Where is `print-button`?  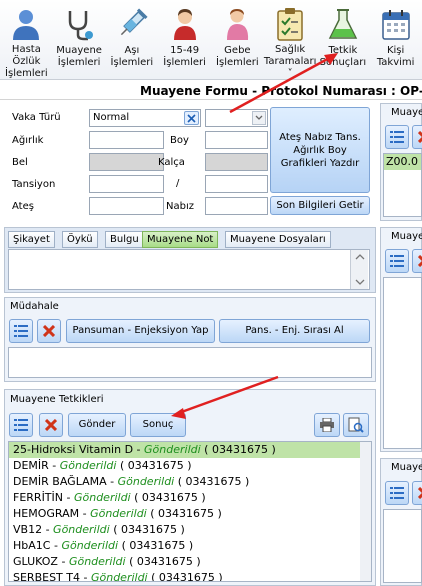 print-button is located at coordinates (327, 425).